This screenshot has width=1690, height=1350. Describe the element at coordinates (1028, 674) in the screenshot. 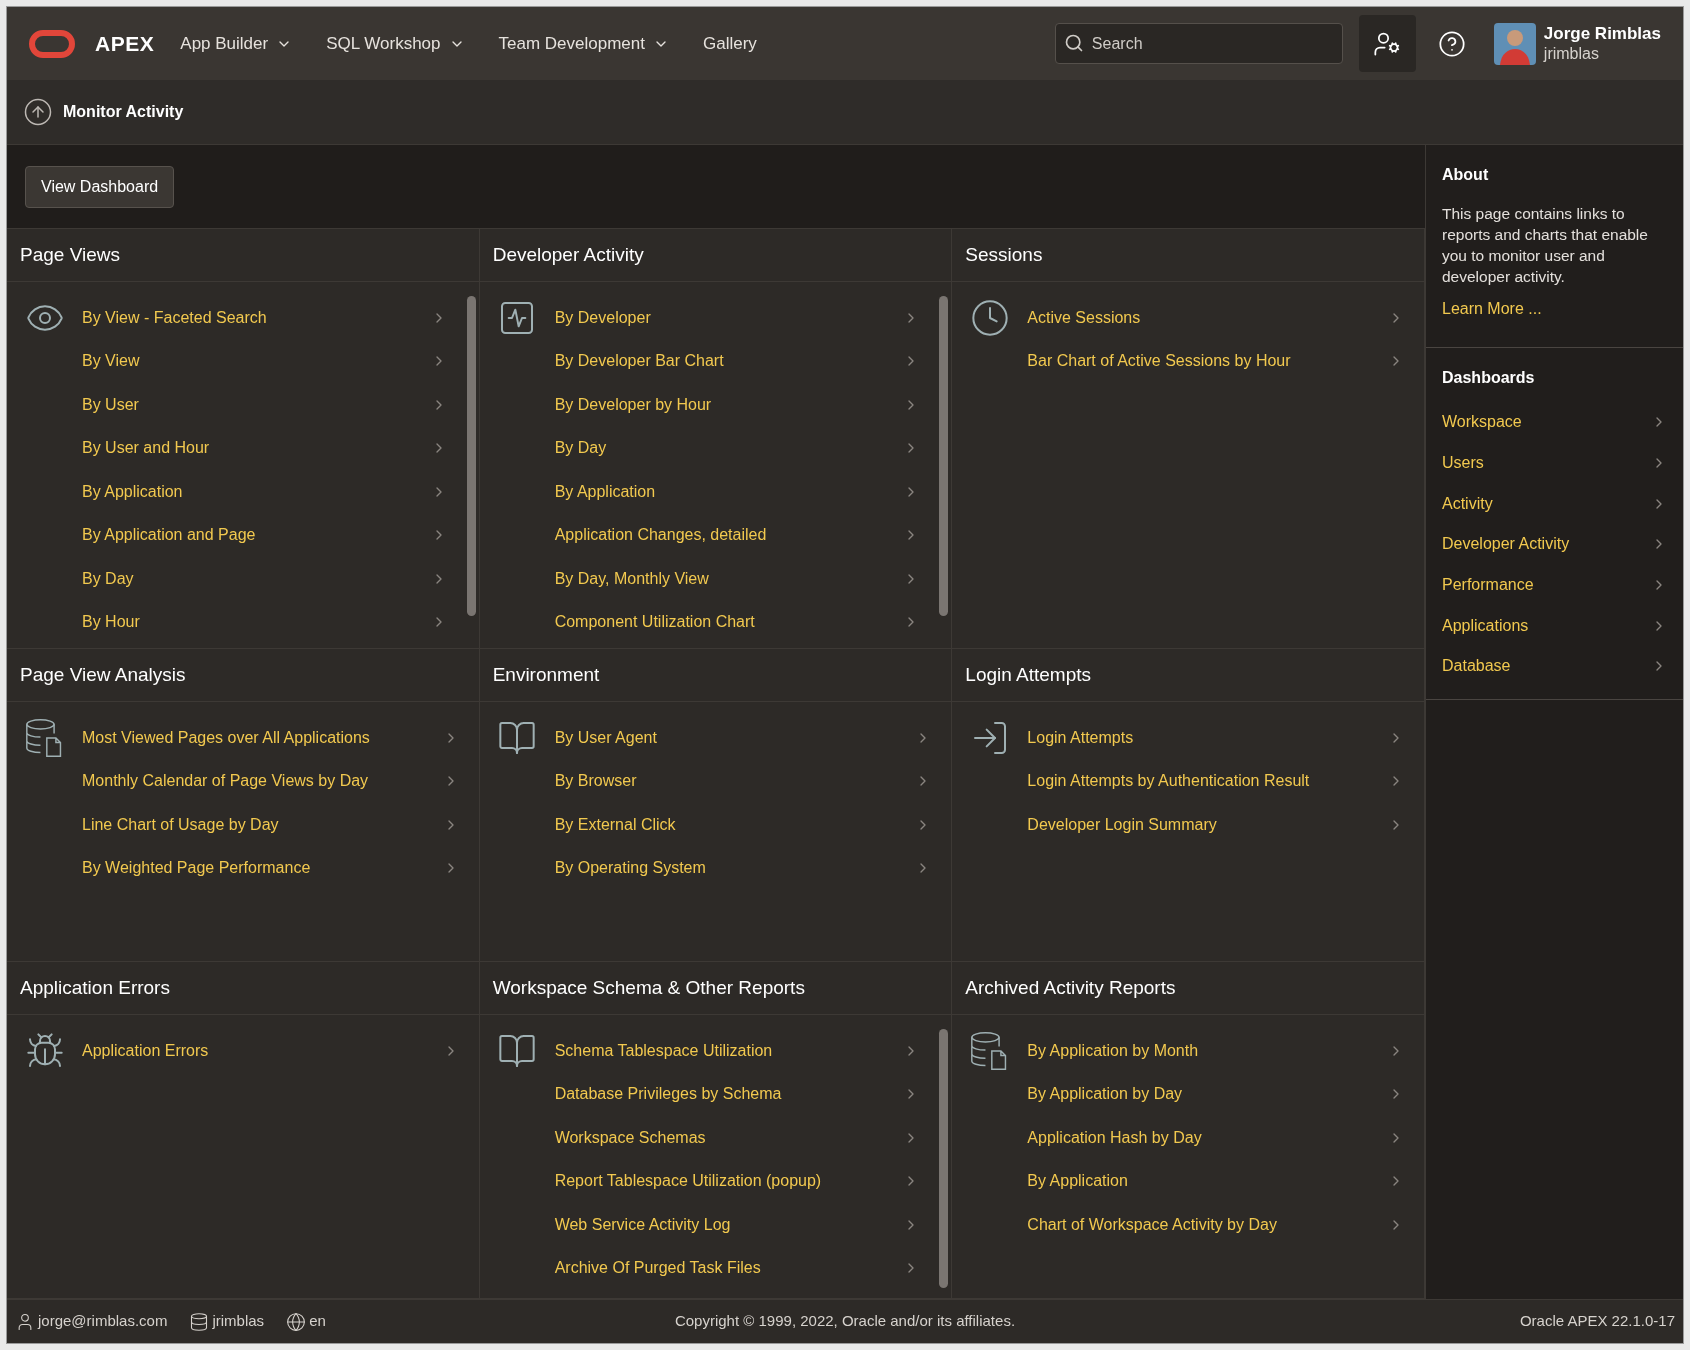

I see `panel-title: Login Attempts` at that location.